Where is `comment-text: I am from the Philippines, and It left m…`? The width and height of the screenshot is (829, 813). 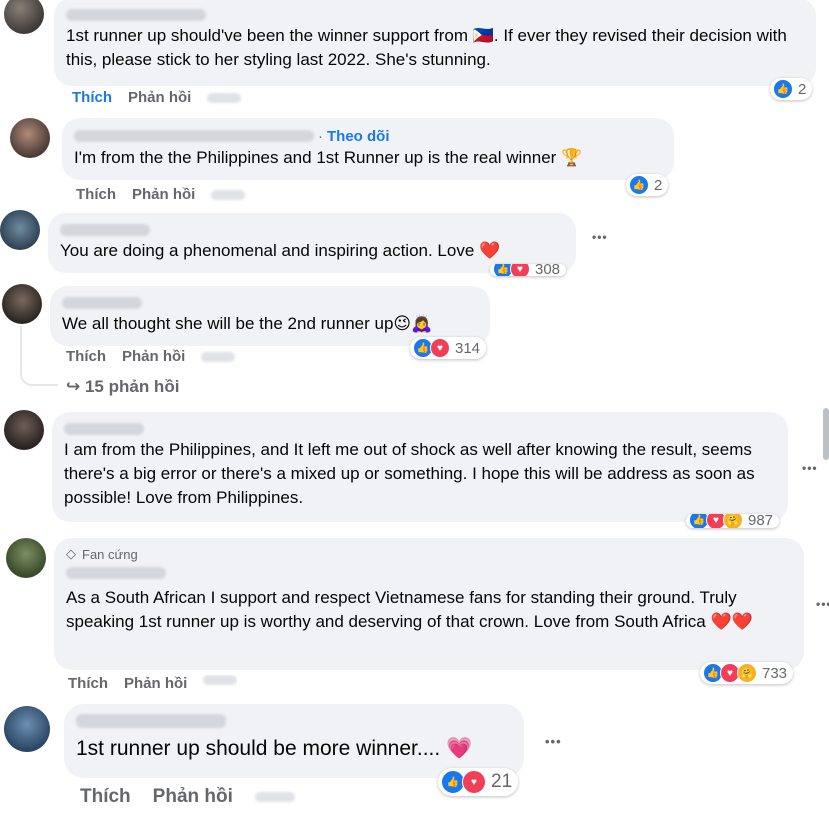 comment-text: I am from the Philippines, and It left m… is located at coordinates (409, 473).